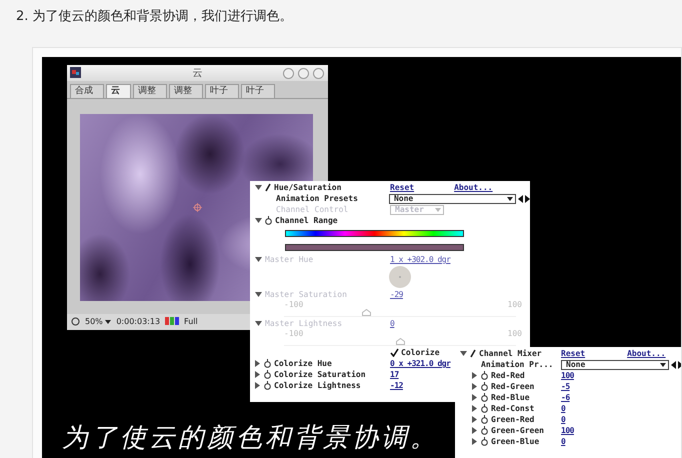 This screenshot has width=682, height=458. What do you see at coordinates (154, 17) in the screenshot?
I see `step-heading: 2. 为了使云的颜色和背景协调，我们进行调色。` at bounding box center [154, 17].